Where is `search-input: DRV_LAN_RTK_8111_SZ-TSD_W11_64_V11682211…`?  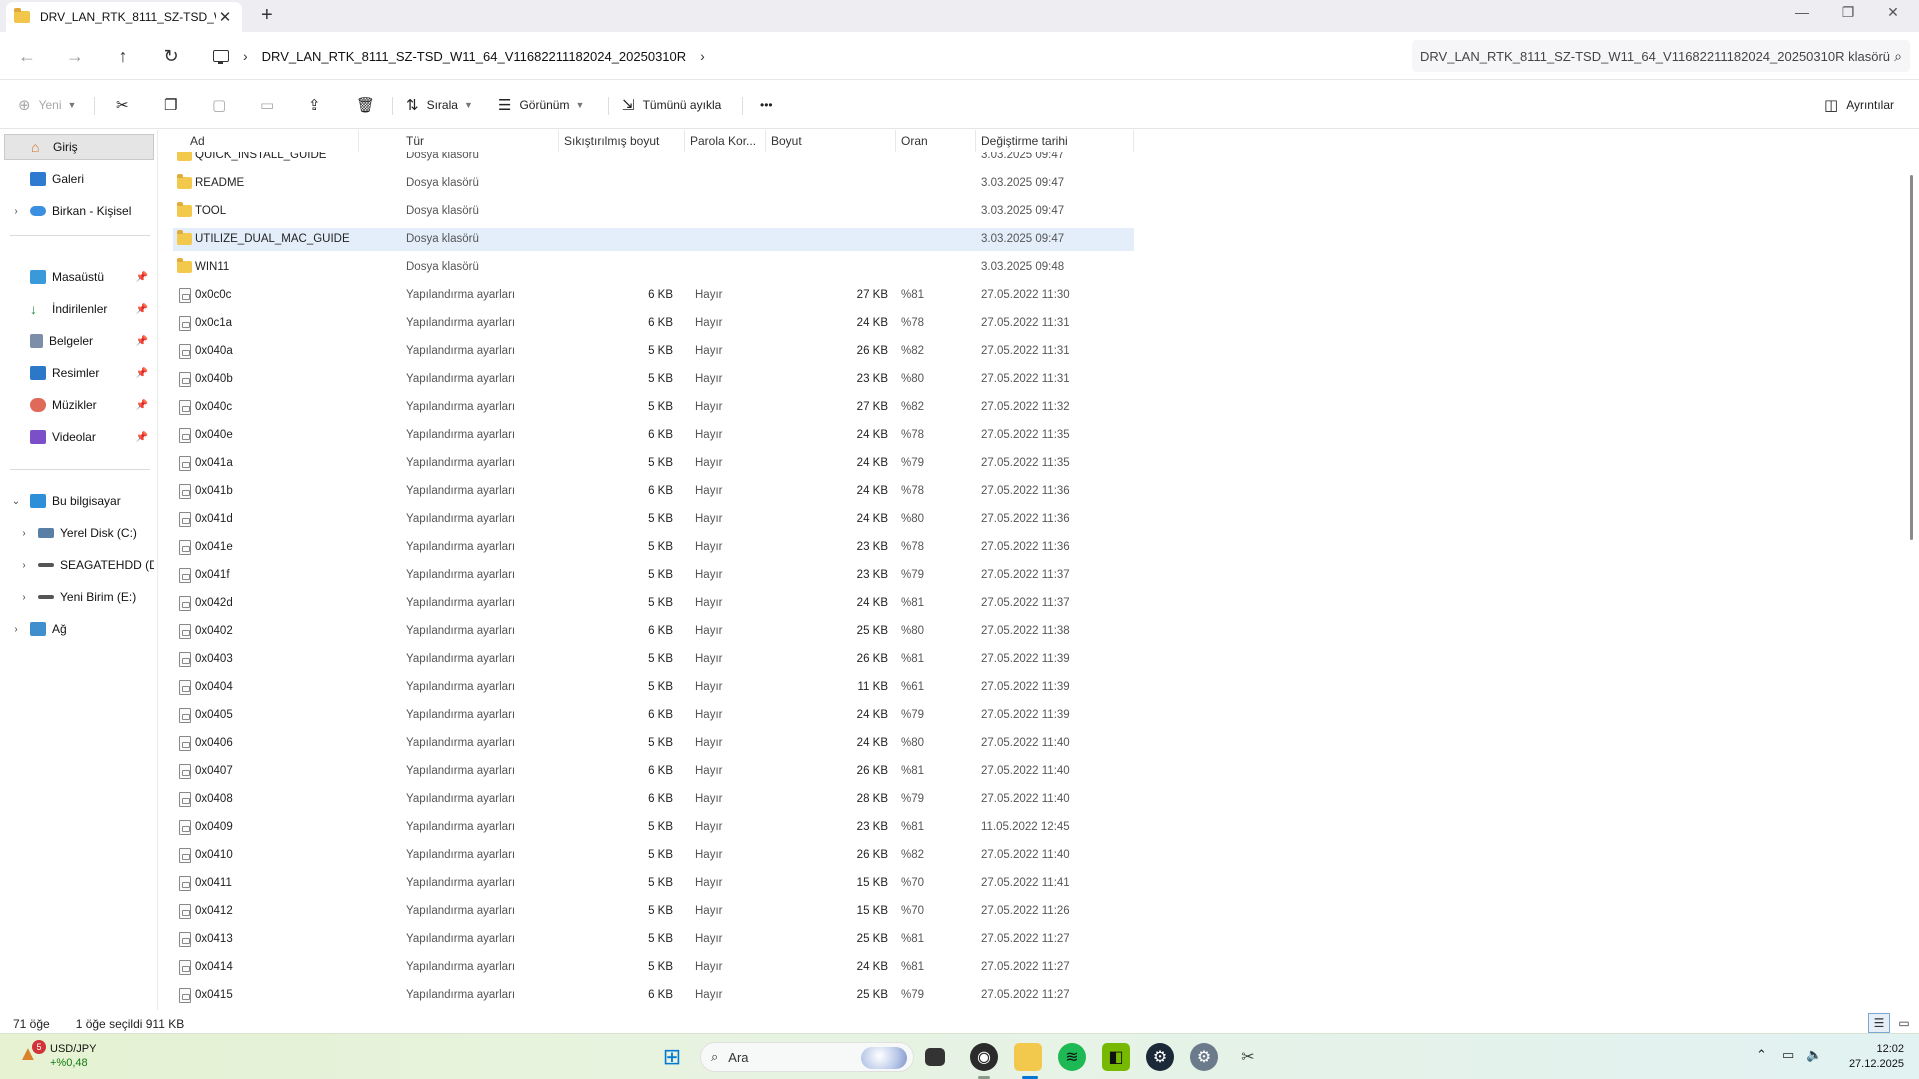 search-input: DRV_LAN_RTK_8111_SZ-TSD_W11_64_V11682211… is located at coordinates (1657, 56).